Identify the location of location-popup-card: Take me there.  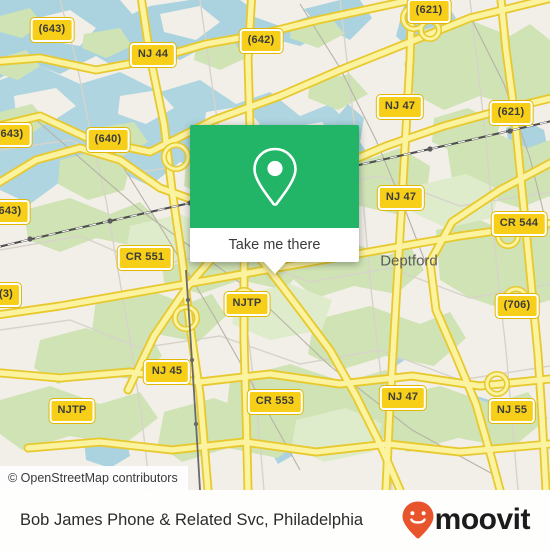
(274, 199).